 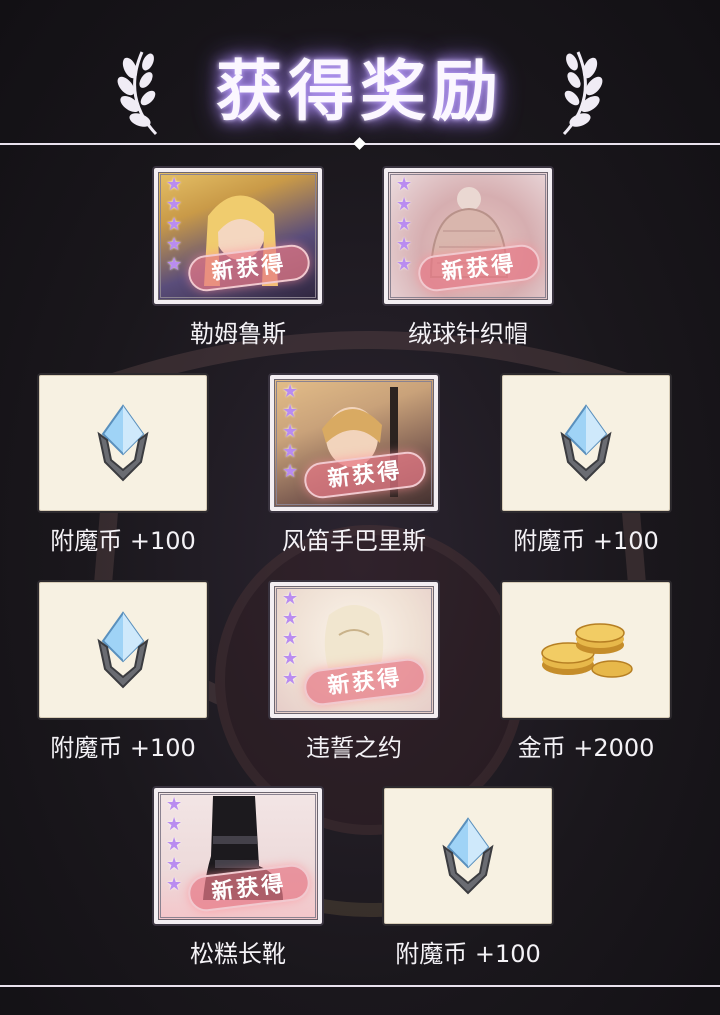 What do you see at coordinates (354, 650) in the screenshot?
I see `story-card: ★ ★ ★ ★ ★ 新获得` at bounding box center [354, 650].